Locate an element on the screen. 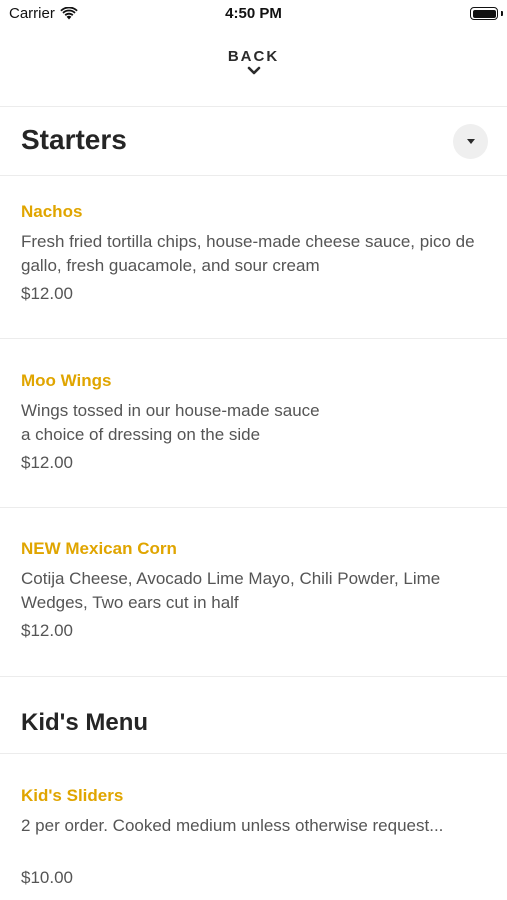  battery-icon is located at coordinates (484, 13).